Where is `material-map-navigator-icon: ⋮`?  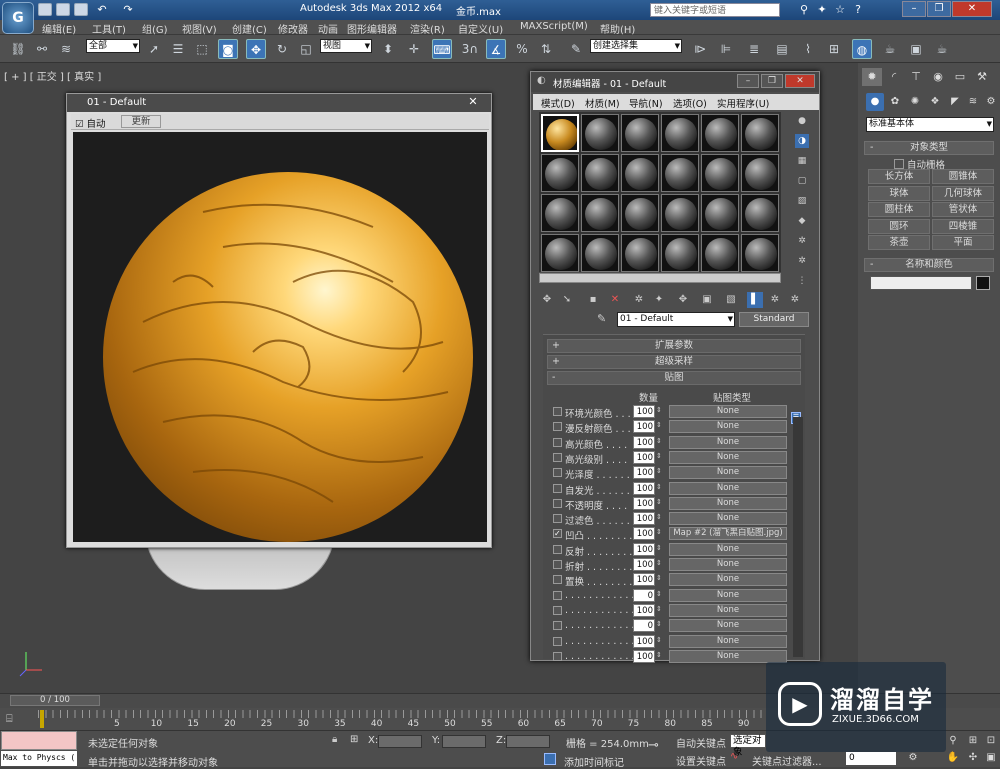 material-map-navigator-icon: ⋮ is located at coordinates (802, 281).